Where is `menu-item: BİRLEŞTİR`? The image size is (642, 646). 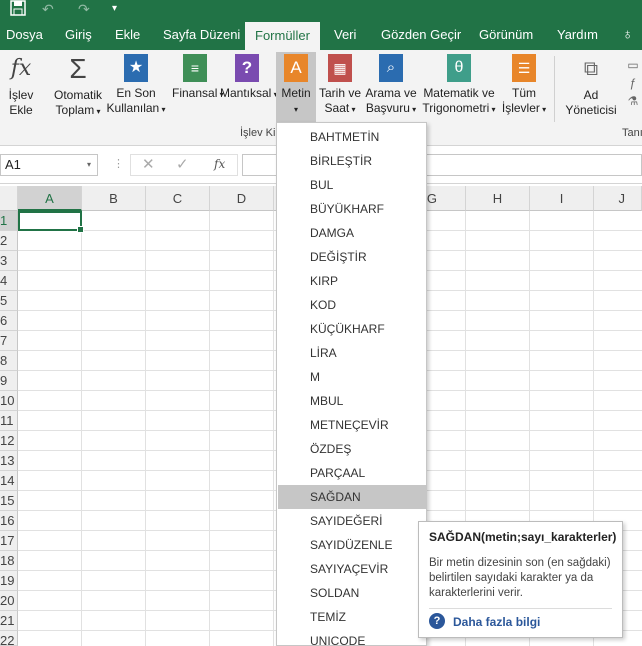
menu-item: BİRLEŞTİR is located at coordinates (352, 161).